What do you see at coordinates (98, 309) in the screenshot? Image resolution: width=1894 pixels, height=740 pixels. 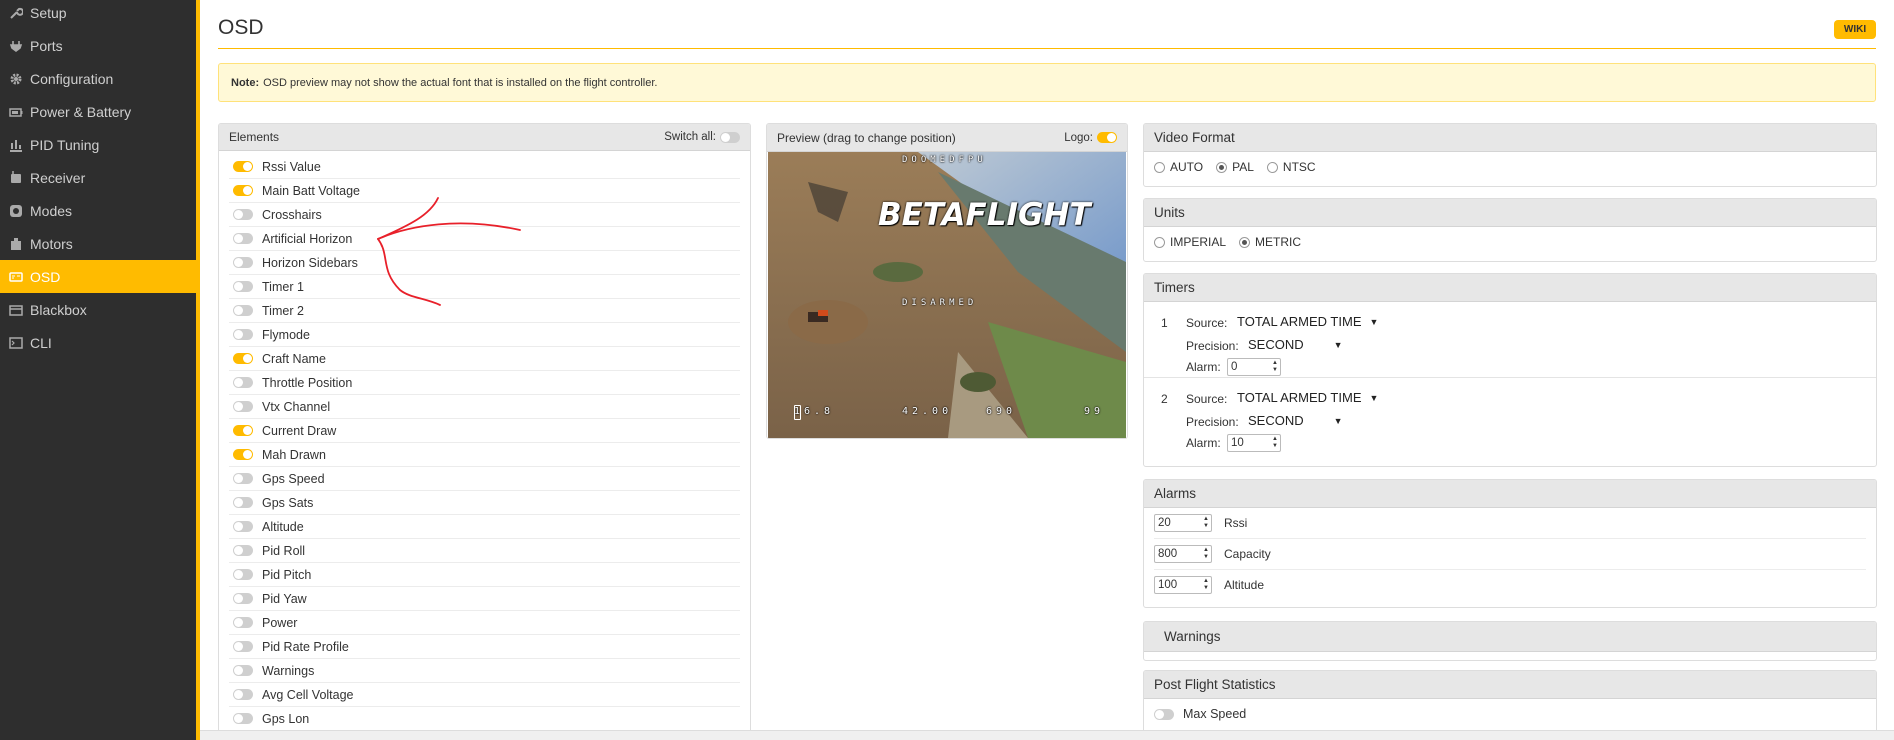 I see `nav-item-blackbox: Blackbox` at bounding box center [98, 309].